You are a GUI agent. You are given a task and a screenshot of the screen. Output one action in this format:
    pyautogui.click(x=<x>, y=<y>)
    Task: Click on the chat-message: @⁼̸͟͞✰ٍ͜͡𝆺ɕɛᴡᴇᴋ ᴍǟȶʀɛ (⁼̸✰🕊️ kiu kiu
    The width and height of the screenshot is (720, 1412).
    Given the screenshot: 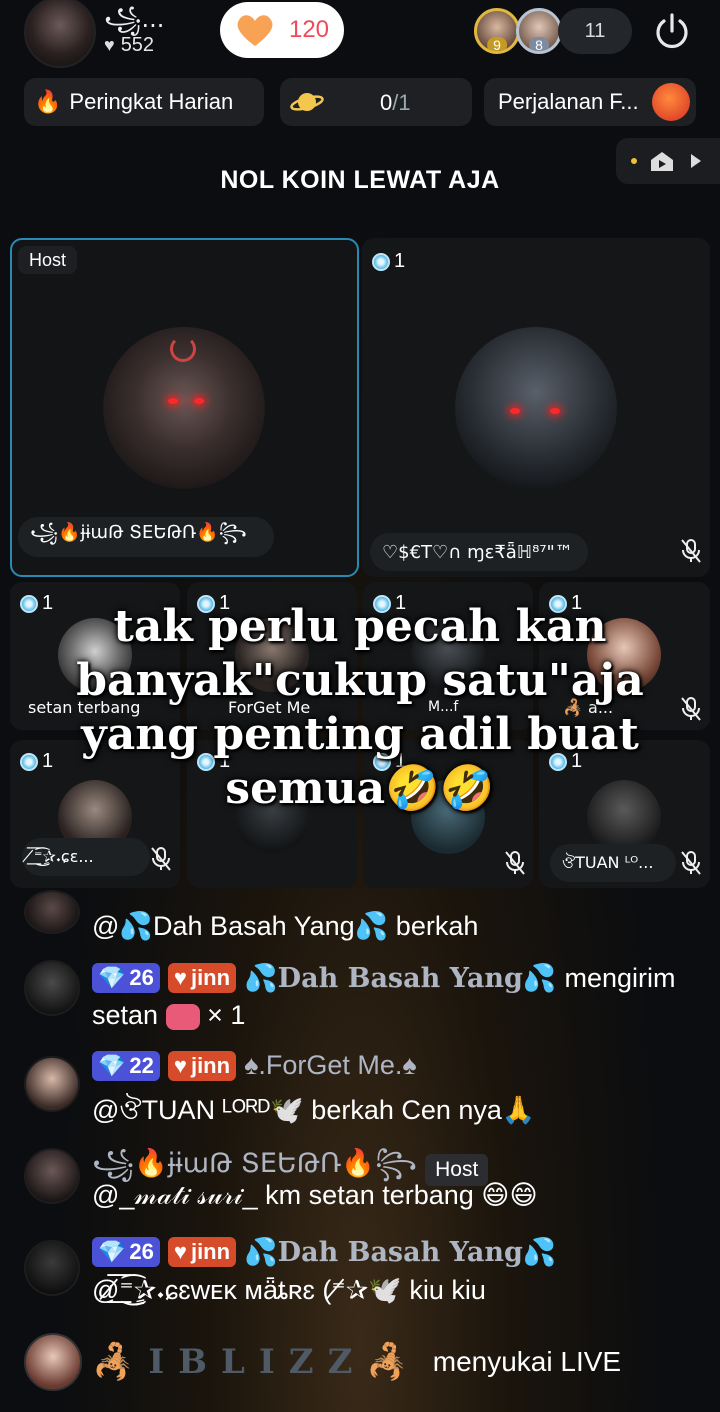 What is the action you would take?
    pyautogui.click(x=289, y=1290)
    